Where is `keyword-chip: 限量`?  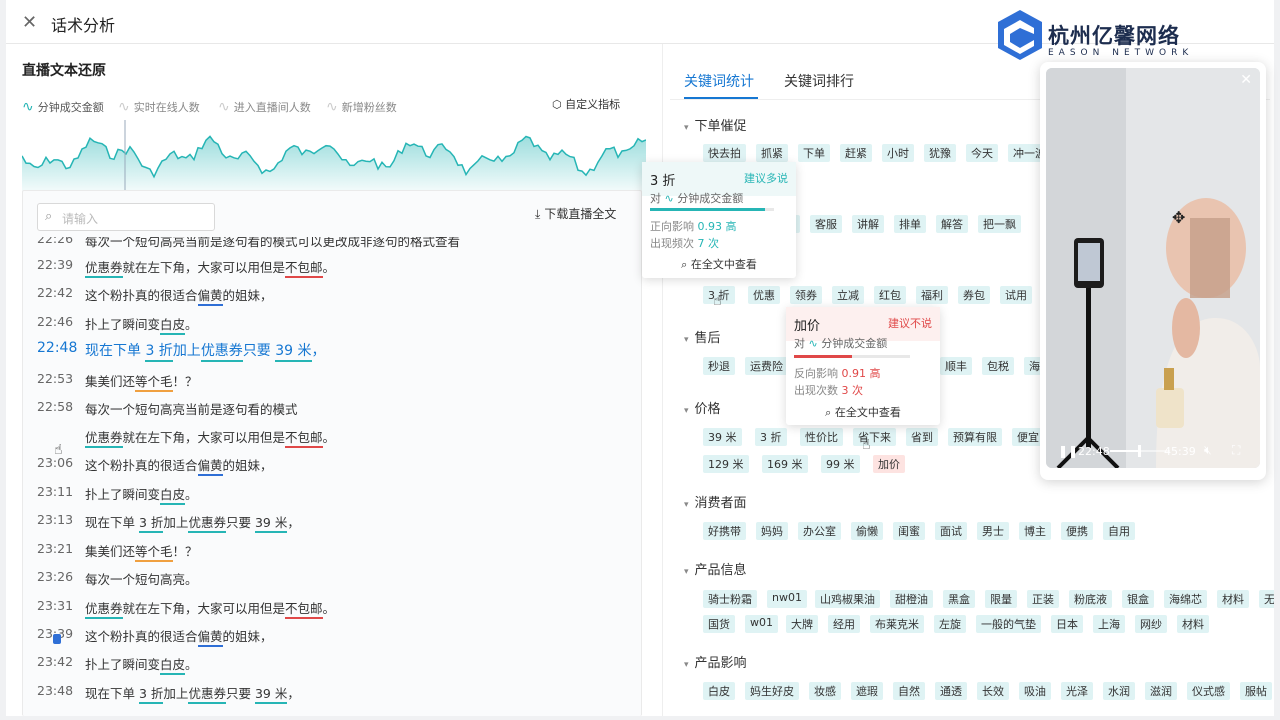 keyword-chip: 限量 is located at coordinates (1001, 599).